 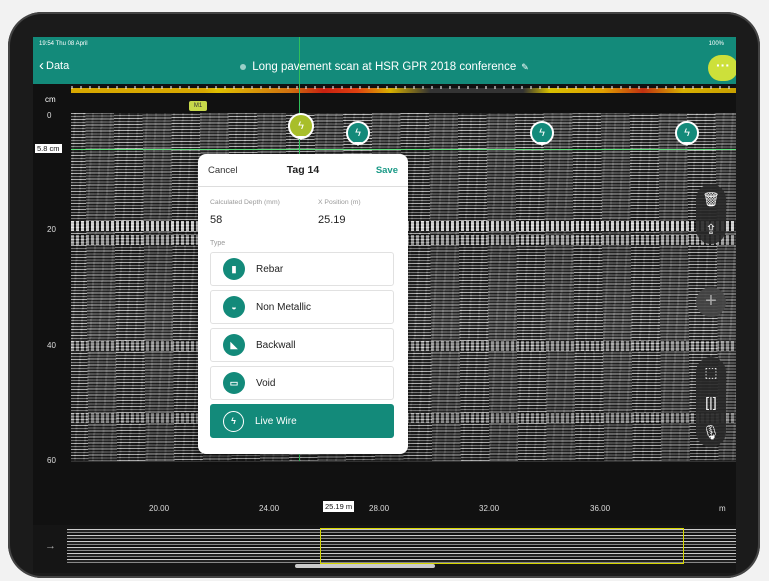 What do you see at coordinates (234, 383) in the screenshot?
I see `void-icon: ▭` at bounding box center [234, 383].